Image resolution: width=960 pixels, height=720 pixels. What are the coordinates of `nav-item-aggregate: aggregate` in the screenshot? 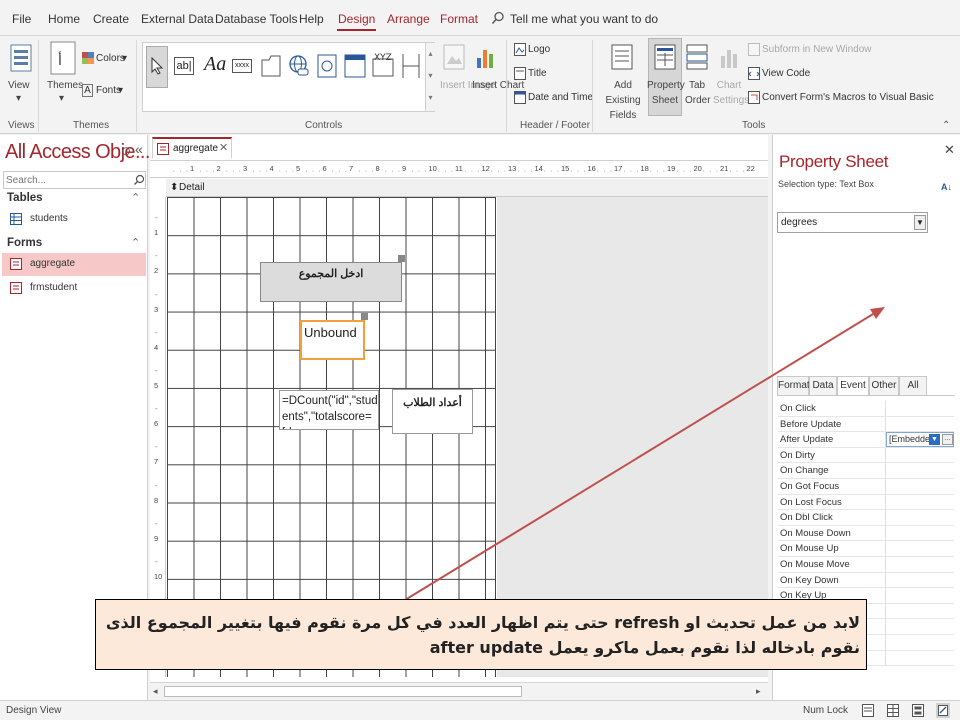 It's located at (74, 264).